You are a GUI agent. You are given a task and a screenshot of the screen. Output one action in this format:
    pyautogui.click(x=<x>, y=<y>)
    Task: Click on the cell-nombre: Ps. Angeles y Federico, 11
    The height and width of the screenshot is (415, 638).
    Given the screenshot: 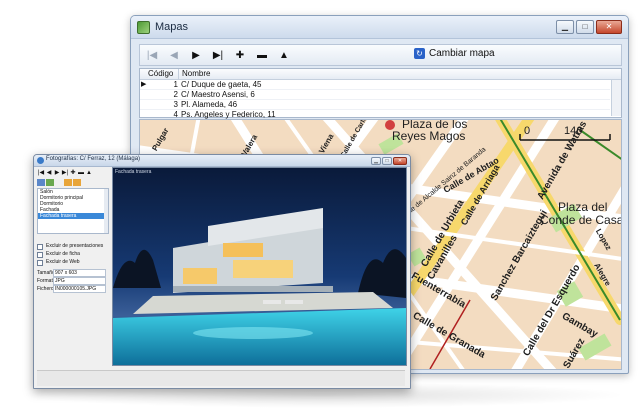 What is the action you would take?
    pyautogui.click(x=228, y=114)
    